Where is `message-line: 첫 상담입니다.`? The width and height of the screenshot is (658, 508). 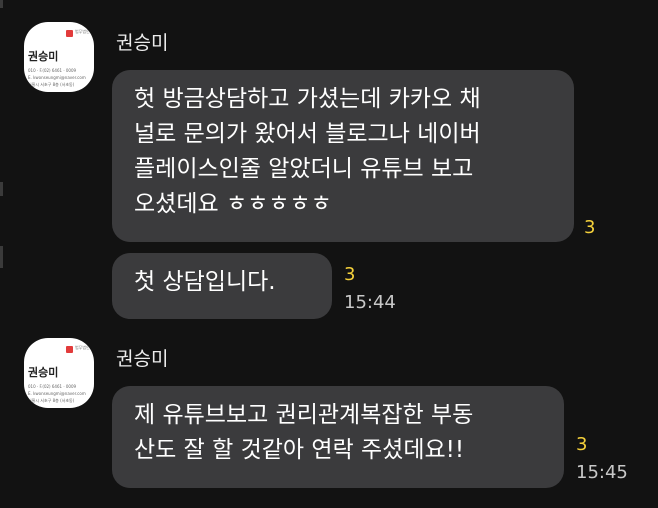
message-line: 첫 상담입니다. is located at coordinates (205, 282).